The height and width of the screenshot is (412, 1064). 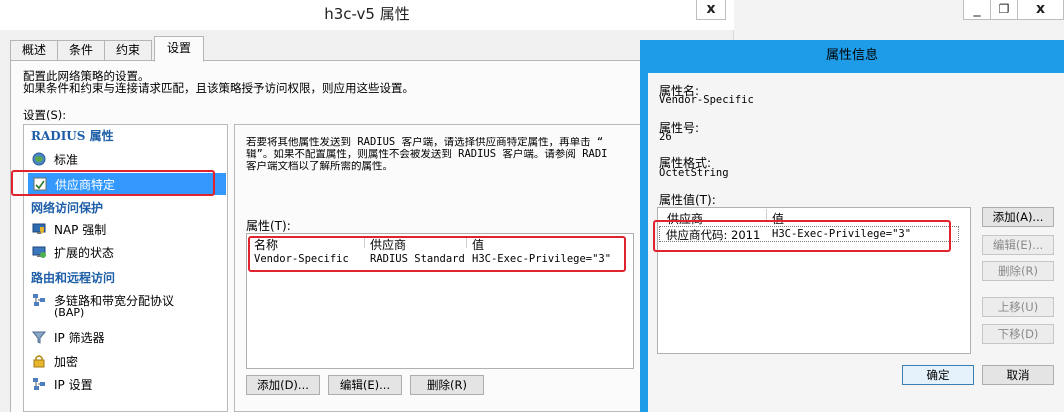 I want to click on tree-item-encryption-label: 加密, so click(x=66, y=362).